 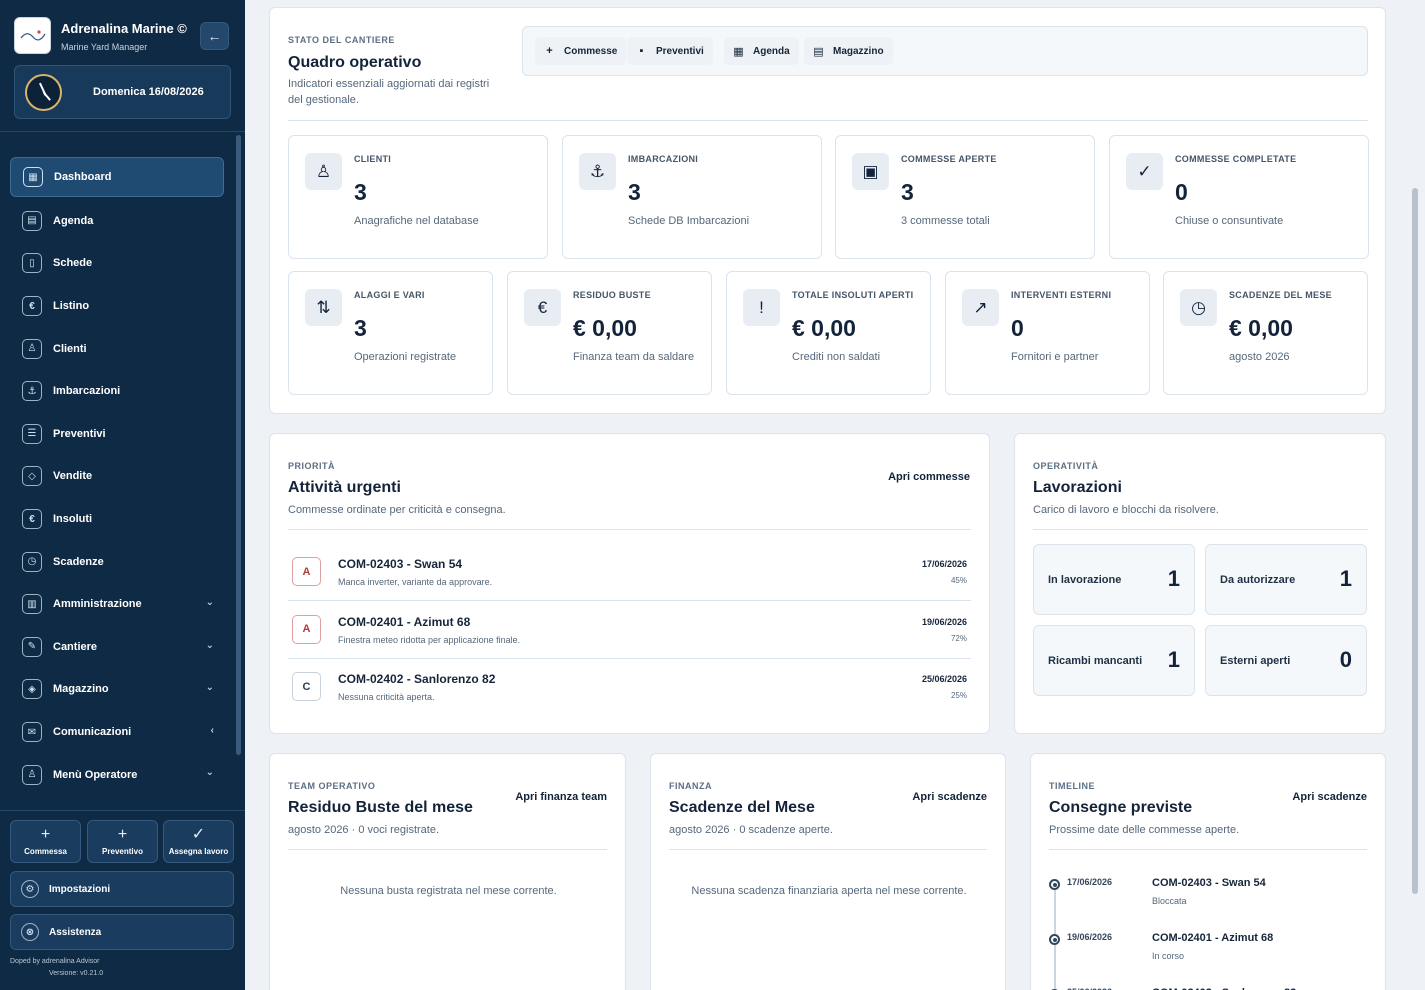 I want to click on lavorazioni-box-da-autorizzare: Da autorizzare 1, so click(x=1286, y=579).